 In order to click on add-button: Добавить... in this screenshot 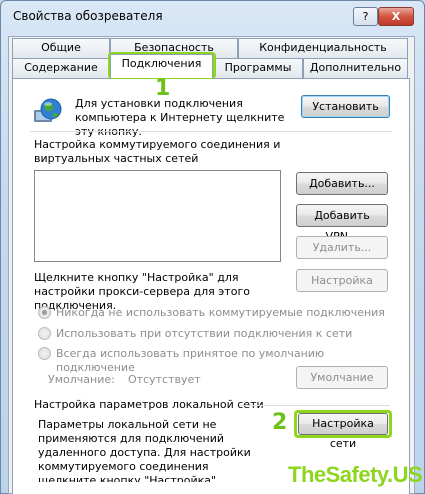, I will do `click(342, 183)`.